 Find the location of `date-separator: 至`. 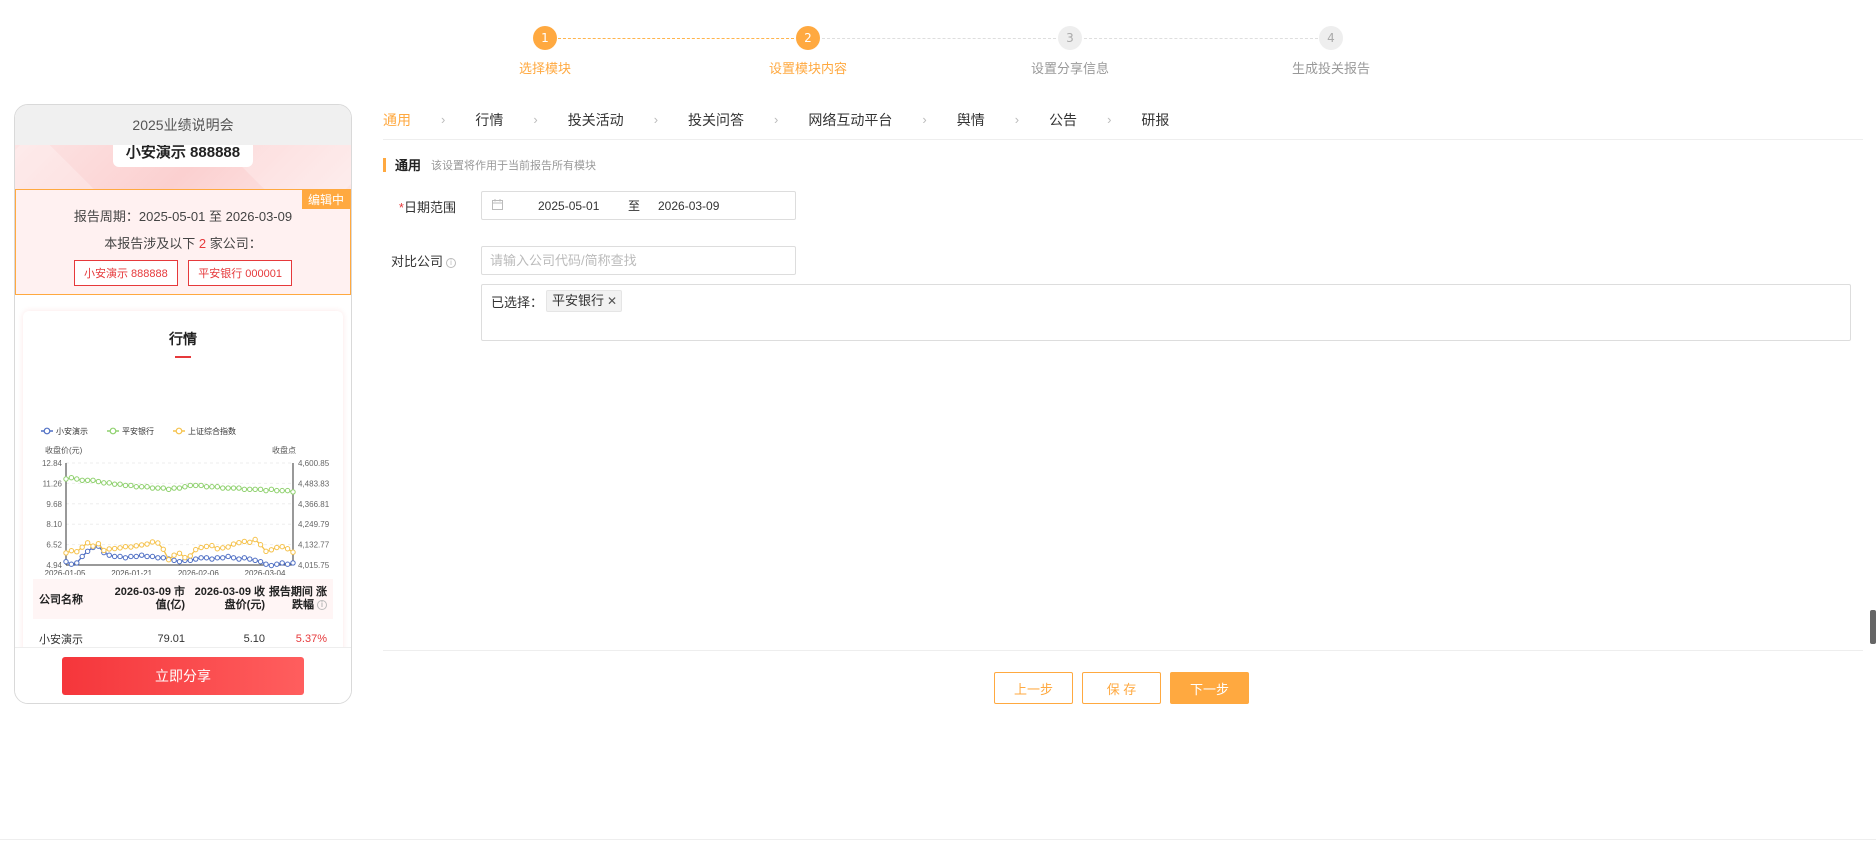

date-separator: 至 is located at coordinates (634, 206).